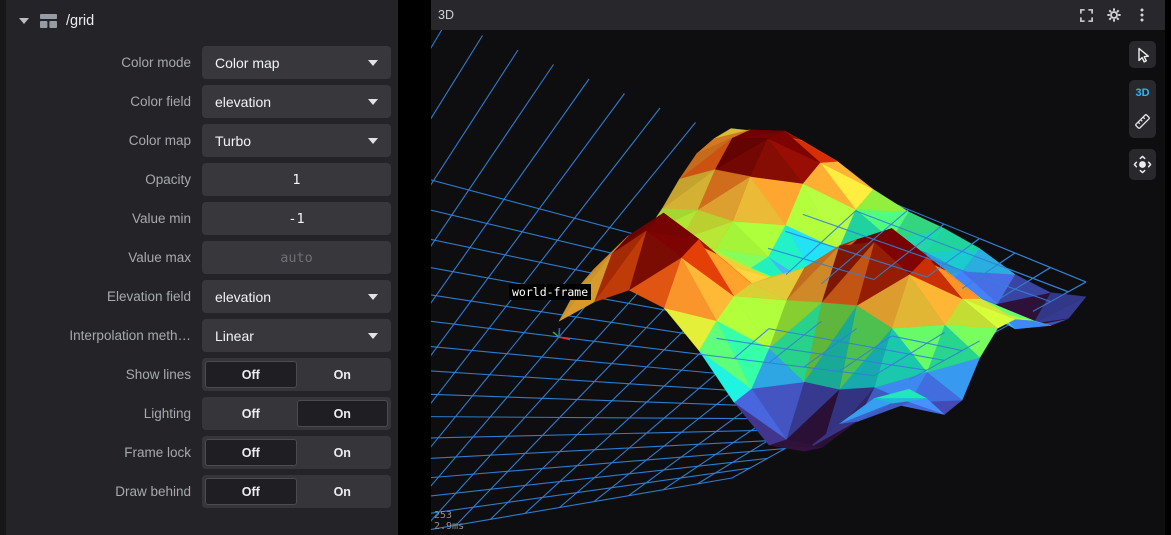 The height and width of the screenshot is (535, 1171). Describe the element at coordinates (159, 140) in the screenshot. I see `color-map-label: Color map` at that location.